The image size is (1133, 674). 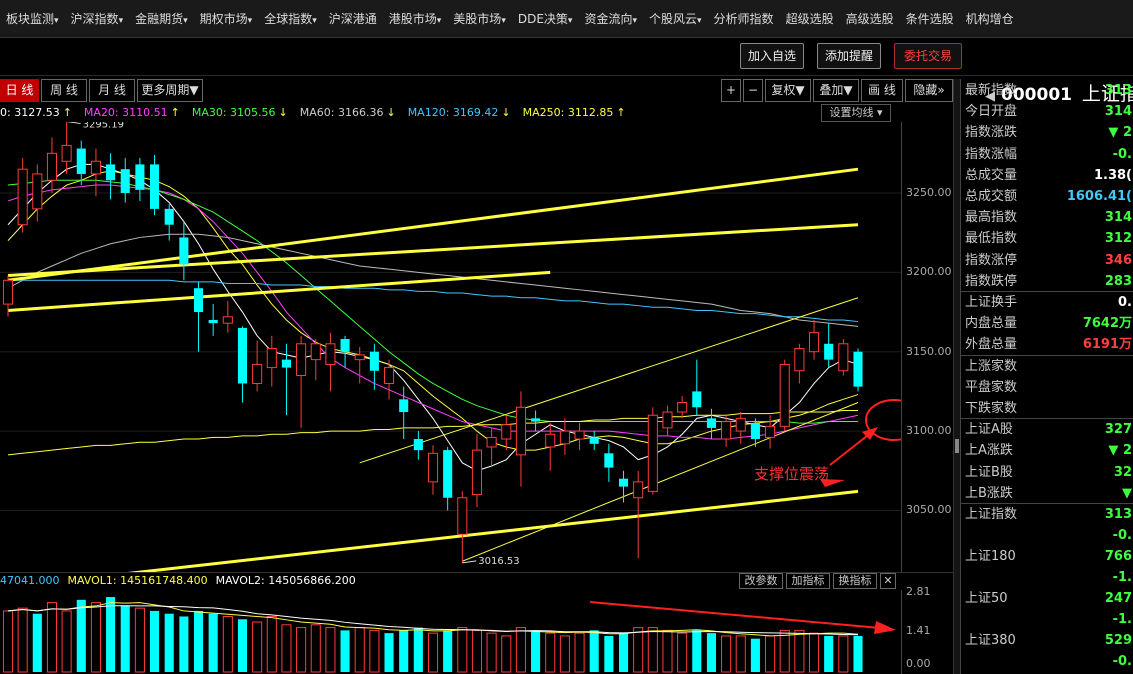 I want to click on menu-item: 板块监测▾, so click(x=32, y=19).